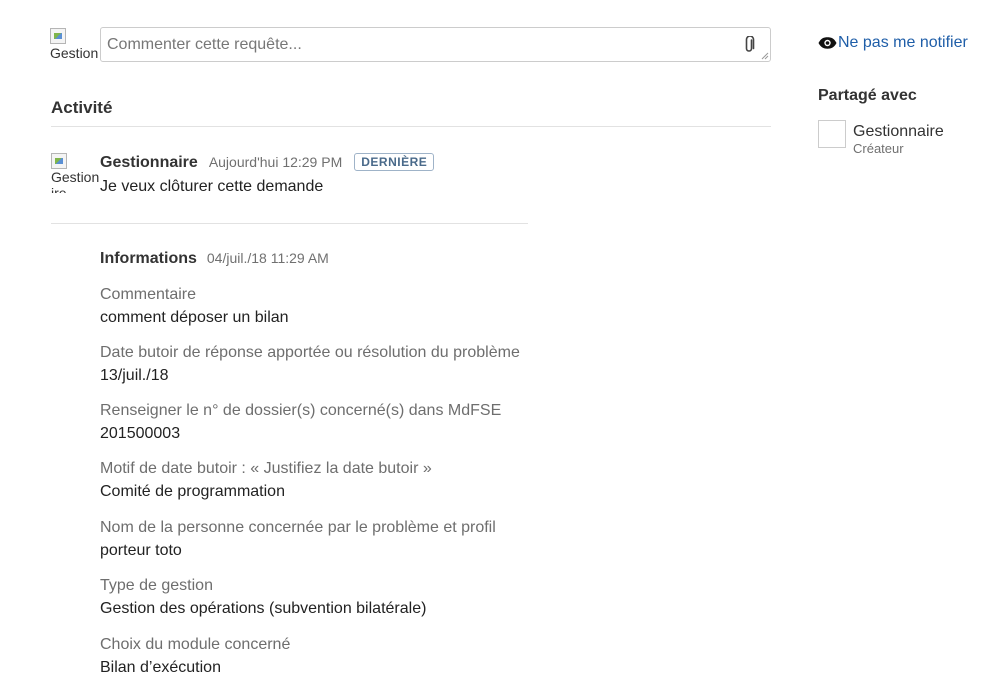 The width and height of the screenshot is (999, 689). What do you see at coordinates (59, 189) in the screenshot?
I see `activity-avatar-alt-line2: ire` at bounding box center [59, 189].